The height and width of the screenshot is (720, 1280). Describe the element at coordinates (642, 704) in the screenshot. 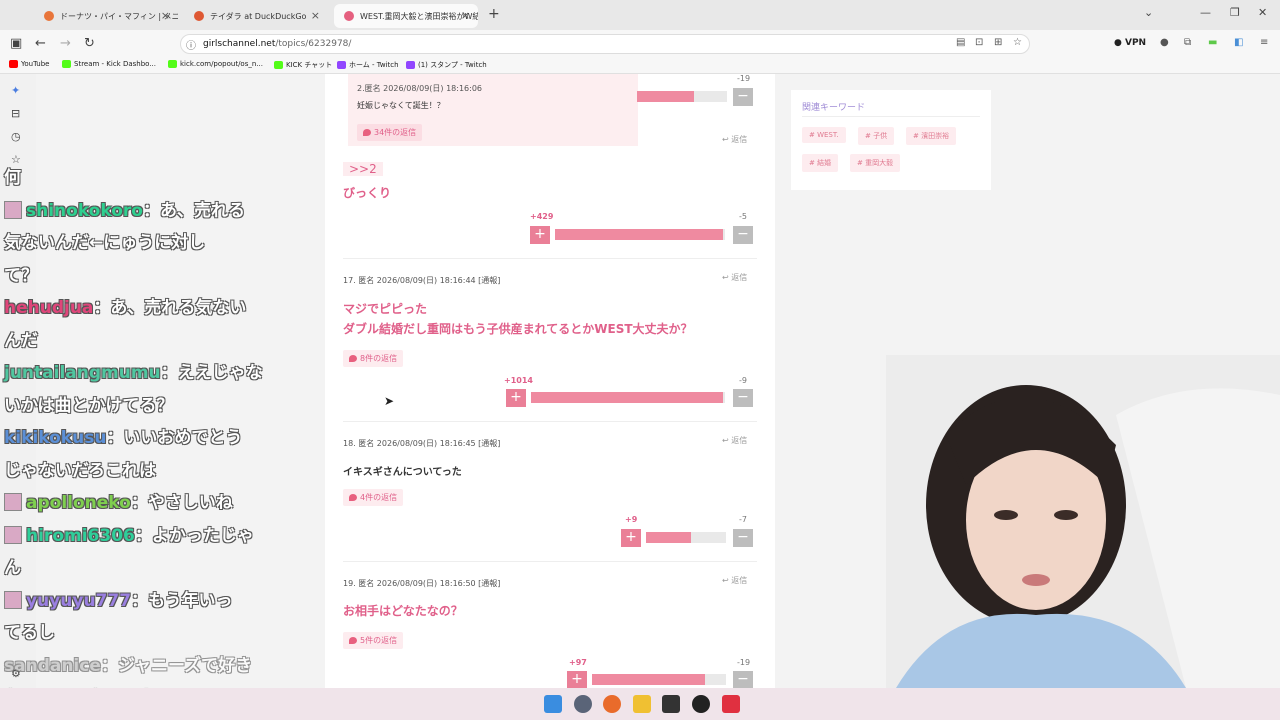

I see `file-explorer-icon` at that location.